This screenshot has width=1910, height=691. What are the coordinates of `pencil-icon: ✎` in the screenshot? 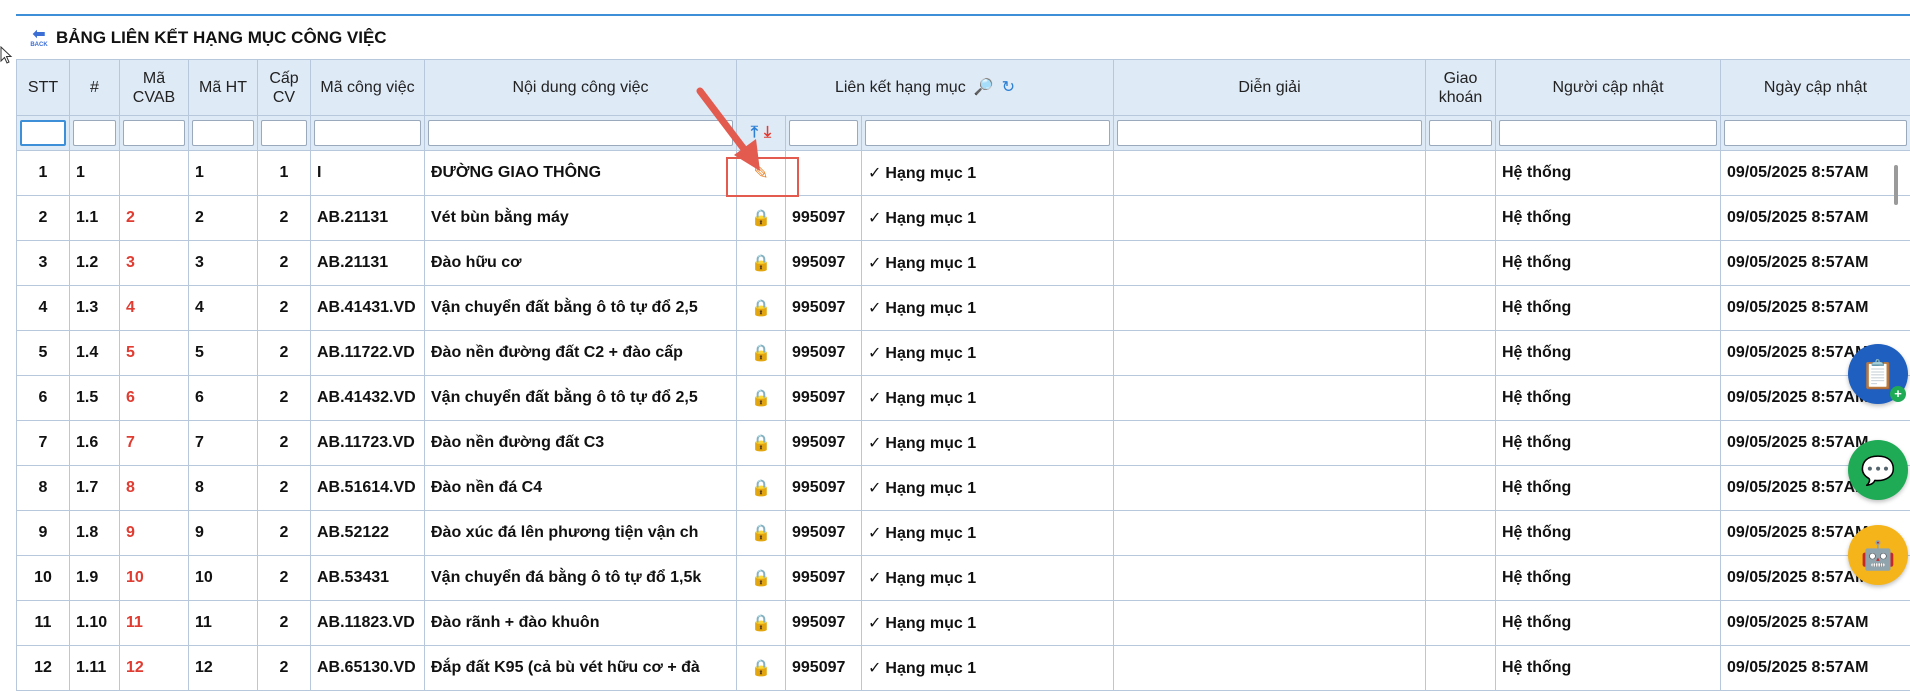 It's located at (760, 173).